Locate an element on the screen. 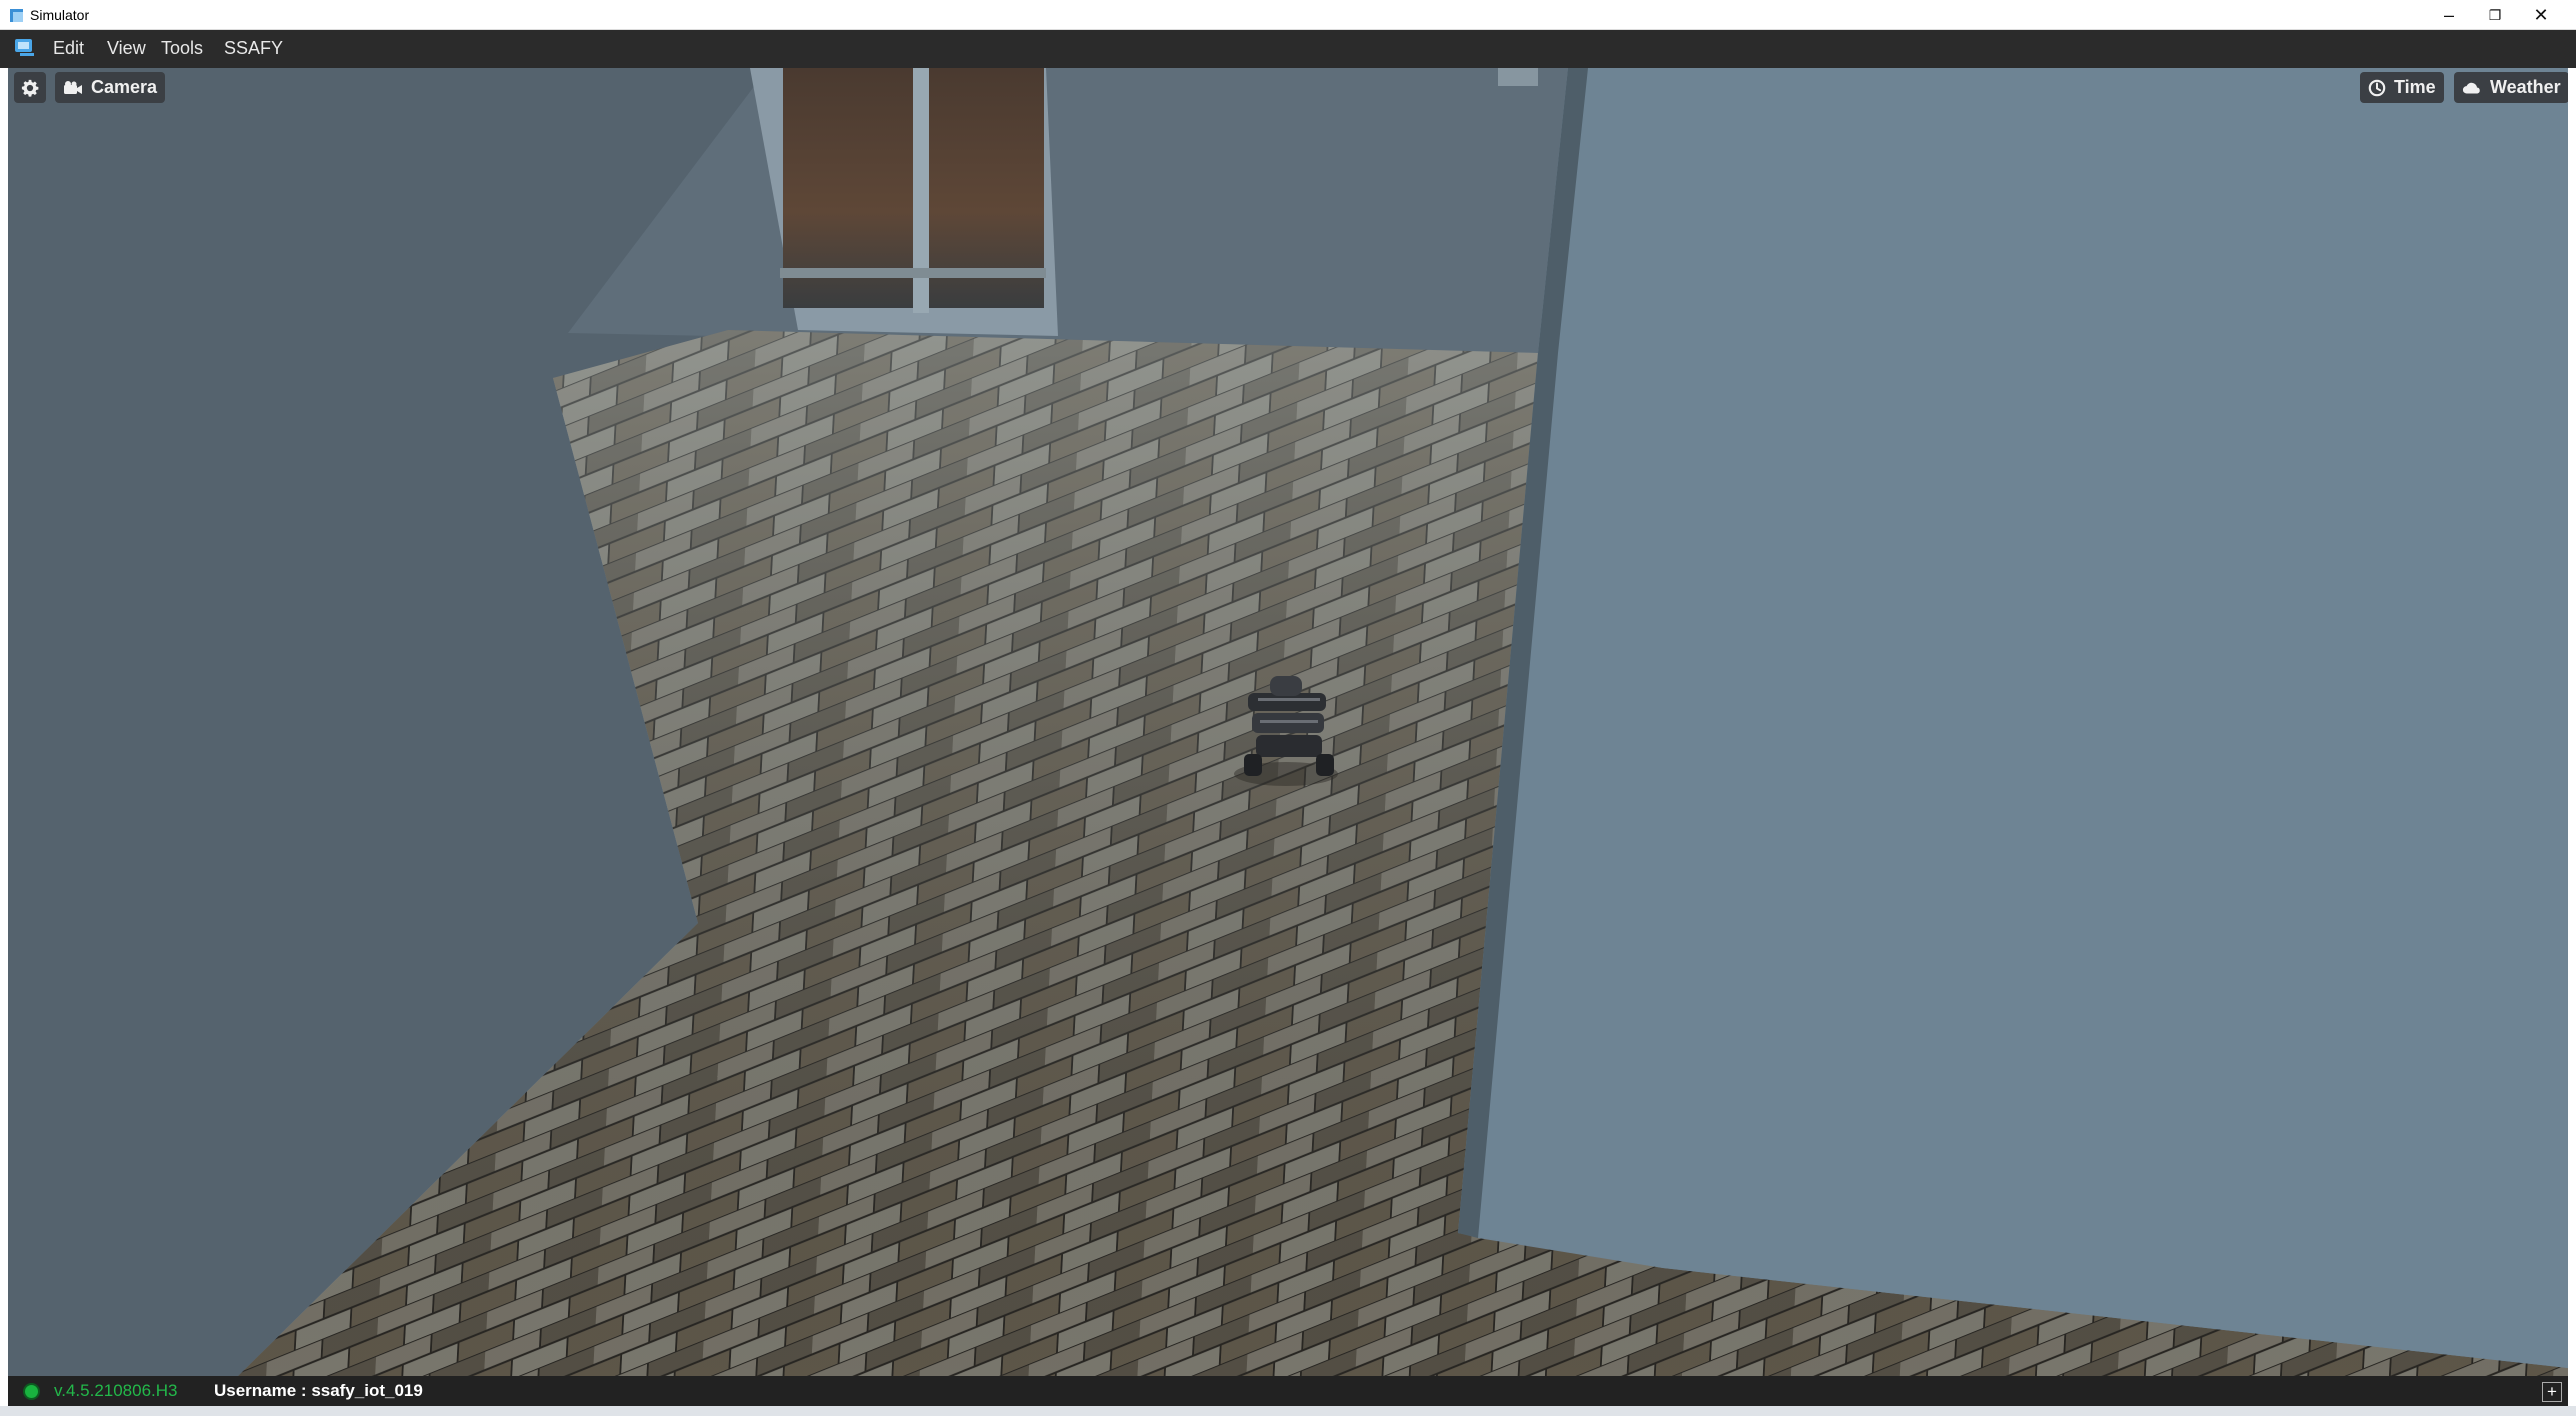 This screenshot has height=1416, width=2576. menu-bar: Edit View Tools SSAFY is located at coordinates (1288, 49).